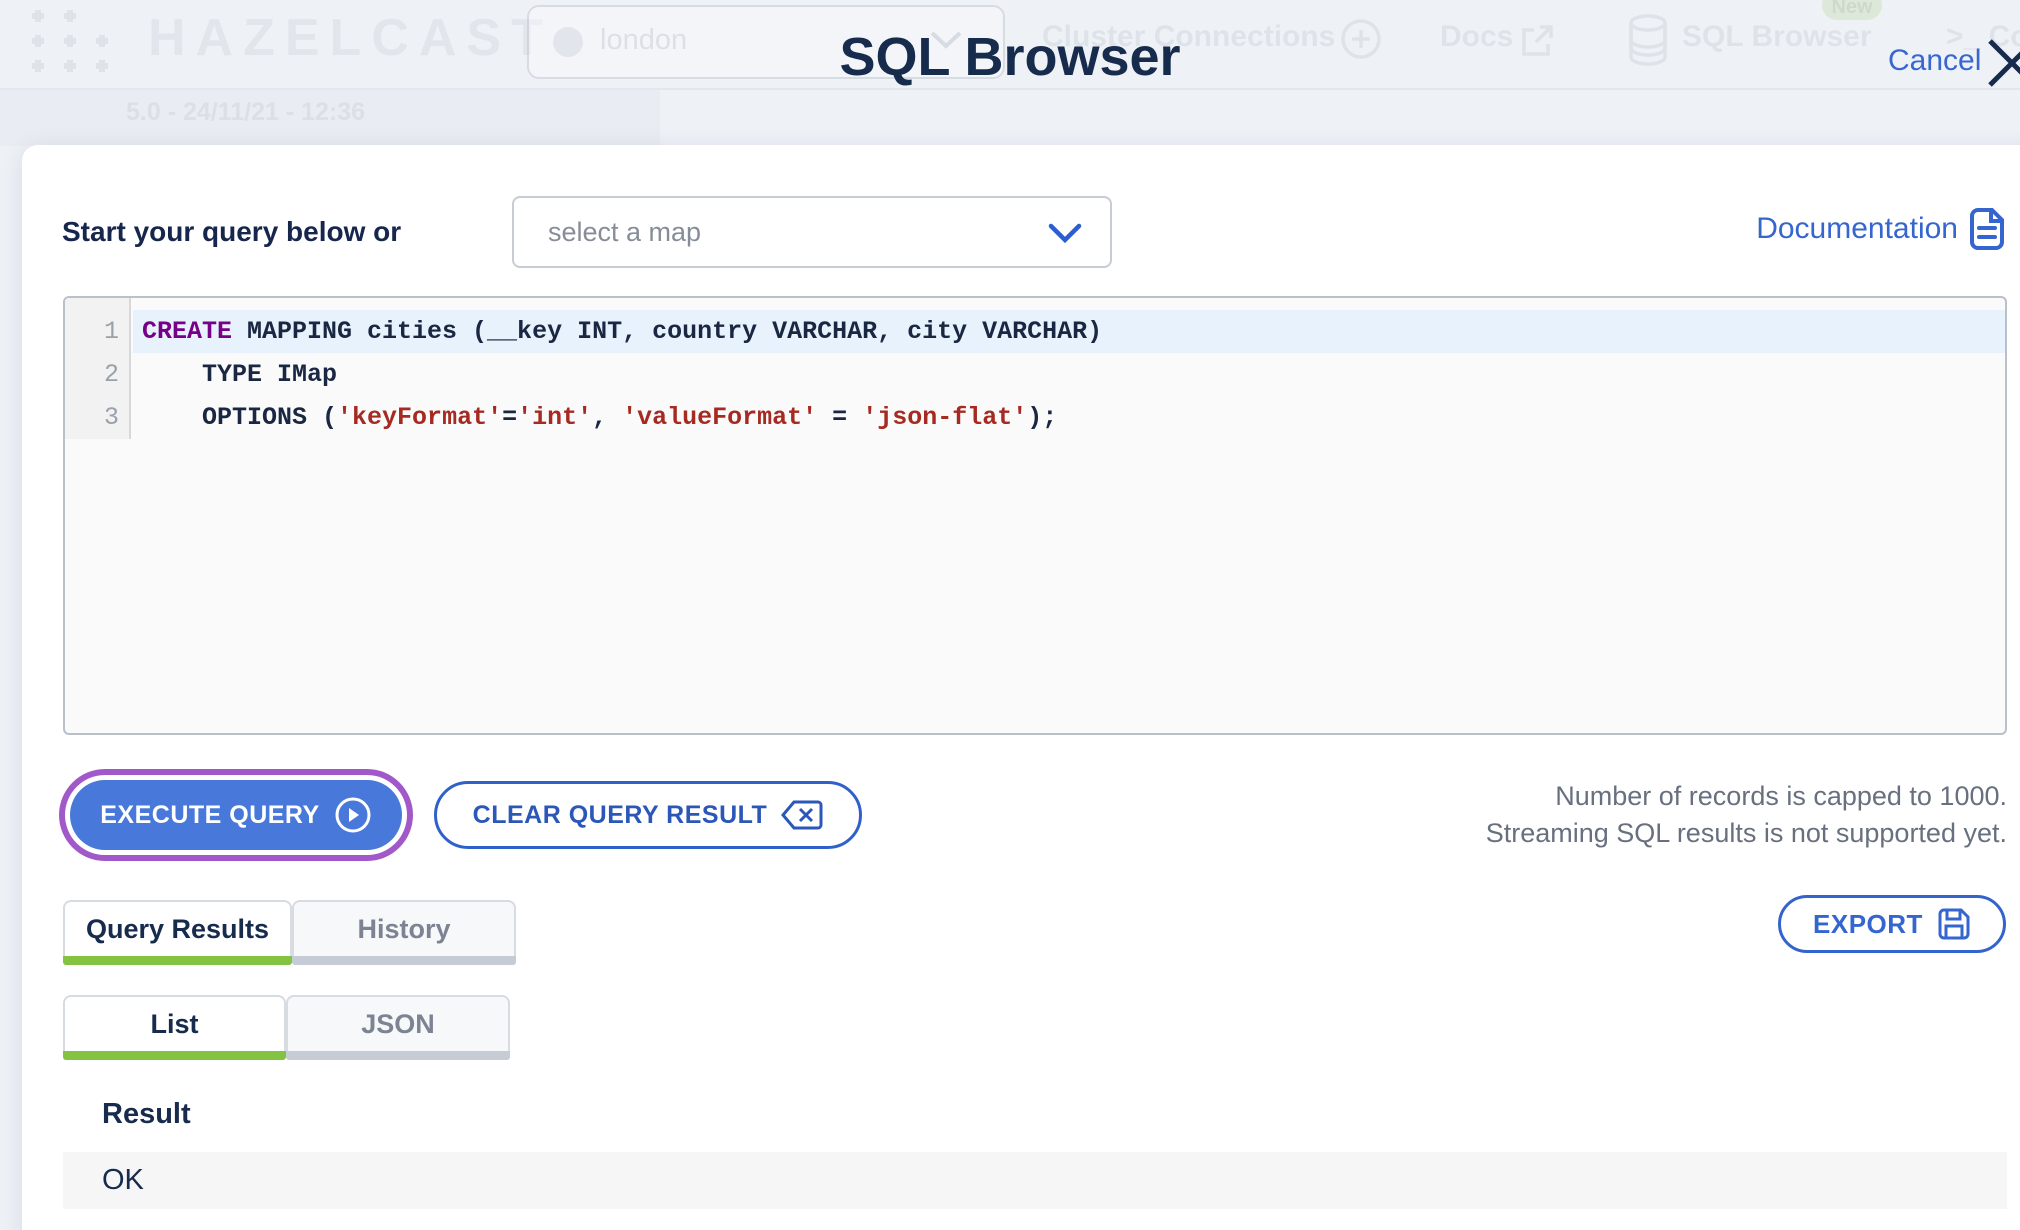  Describe the element at coordinates (240, 374) in the screenshot. I see `code-token-plain: TYPE IMap` at that location.